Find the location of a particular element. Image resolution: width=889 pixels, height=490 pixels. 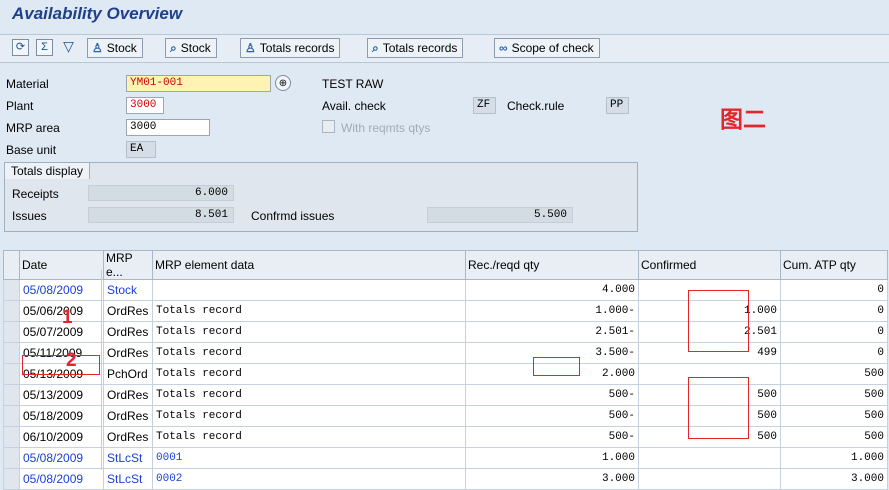

cell-rec-reqd-qty: 3.000 is located at coordinates (552, 479).